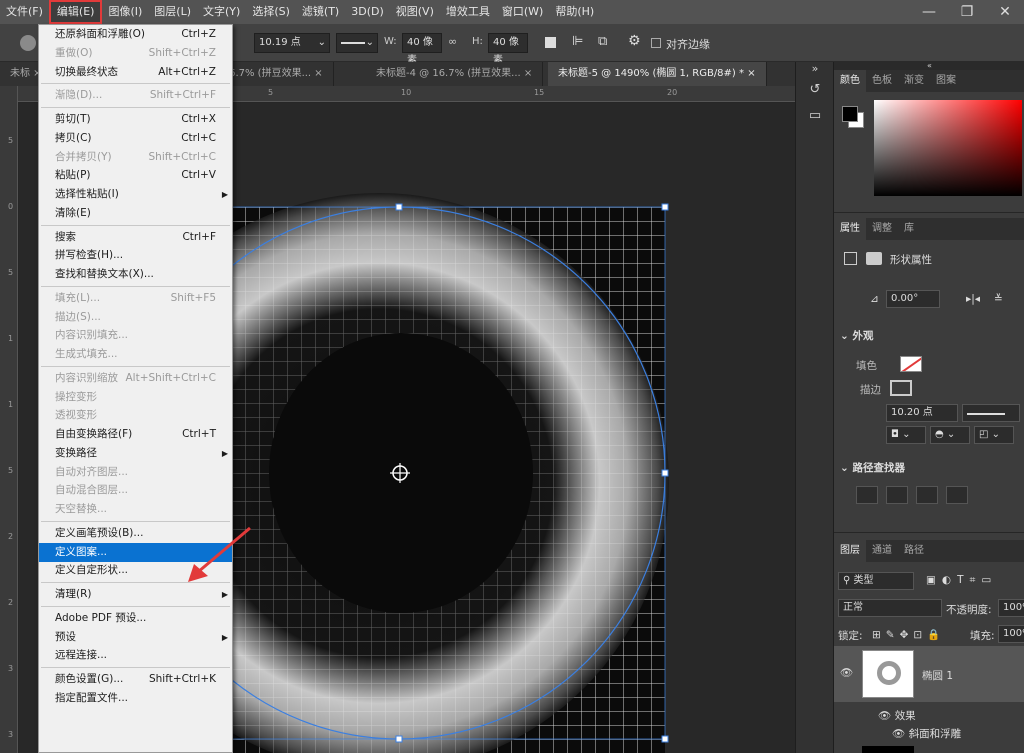 Image resolution: width=1024 pixels, height=753 pixels. Describe the element at coordinates (135, 175) in the screenshot. I see `edit-menu-item: 粘贴(P) Ctrl+V` at that location.